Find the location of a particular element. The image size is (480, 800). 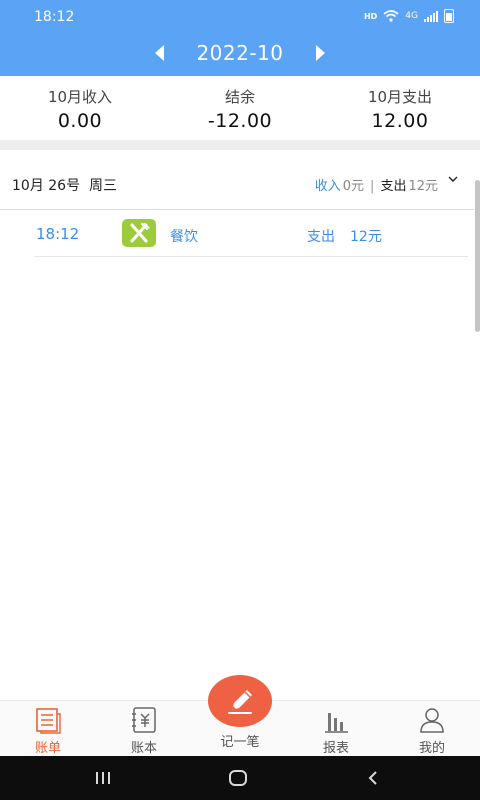

day-weekday: 周三 is located at coordinates (103, 186).